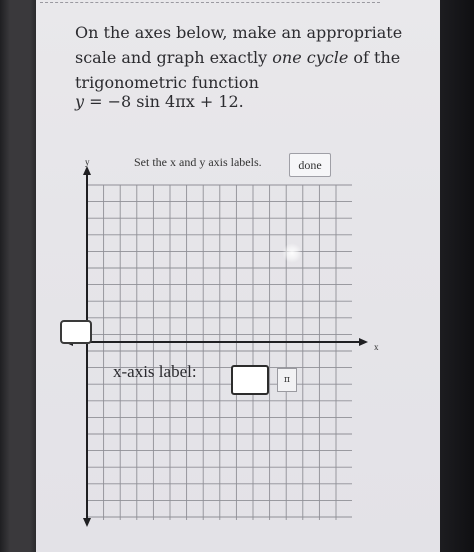 The width and height of the screenshot is (474, 552). I want to click on pi-symbol-button: π, so click(287, 380).